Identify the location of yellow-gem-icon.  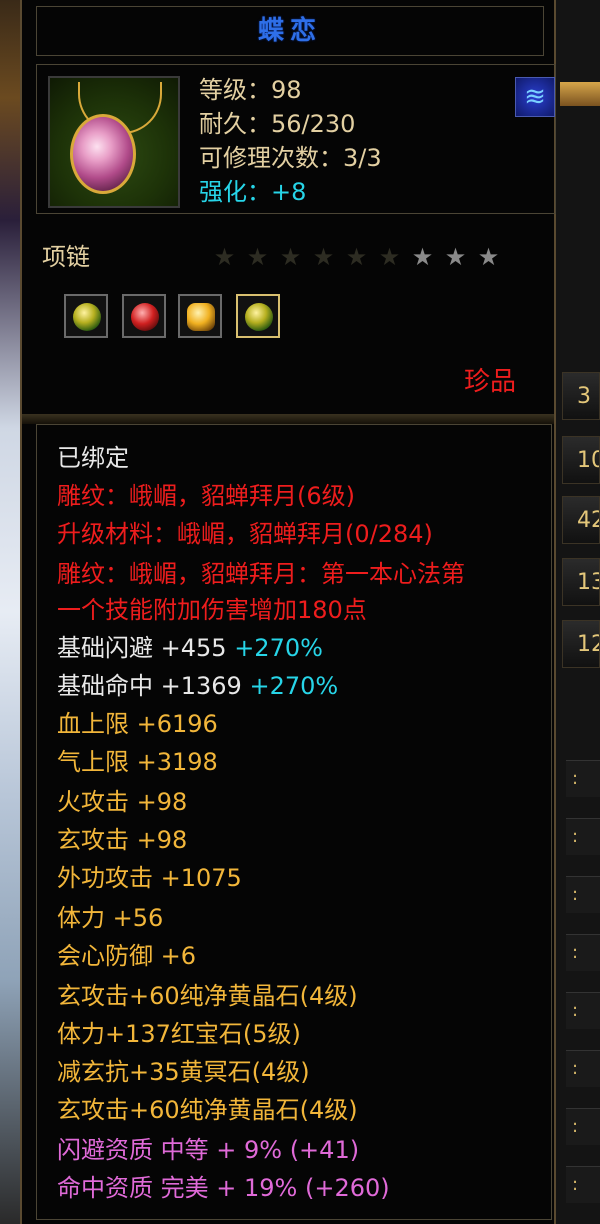
(201, 317).